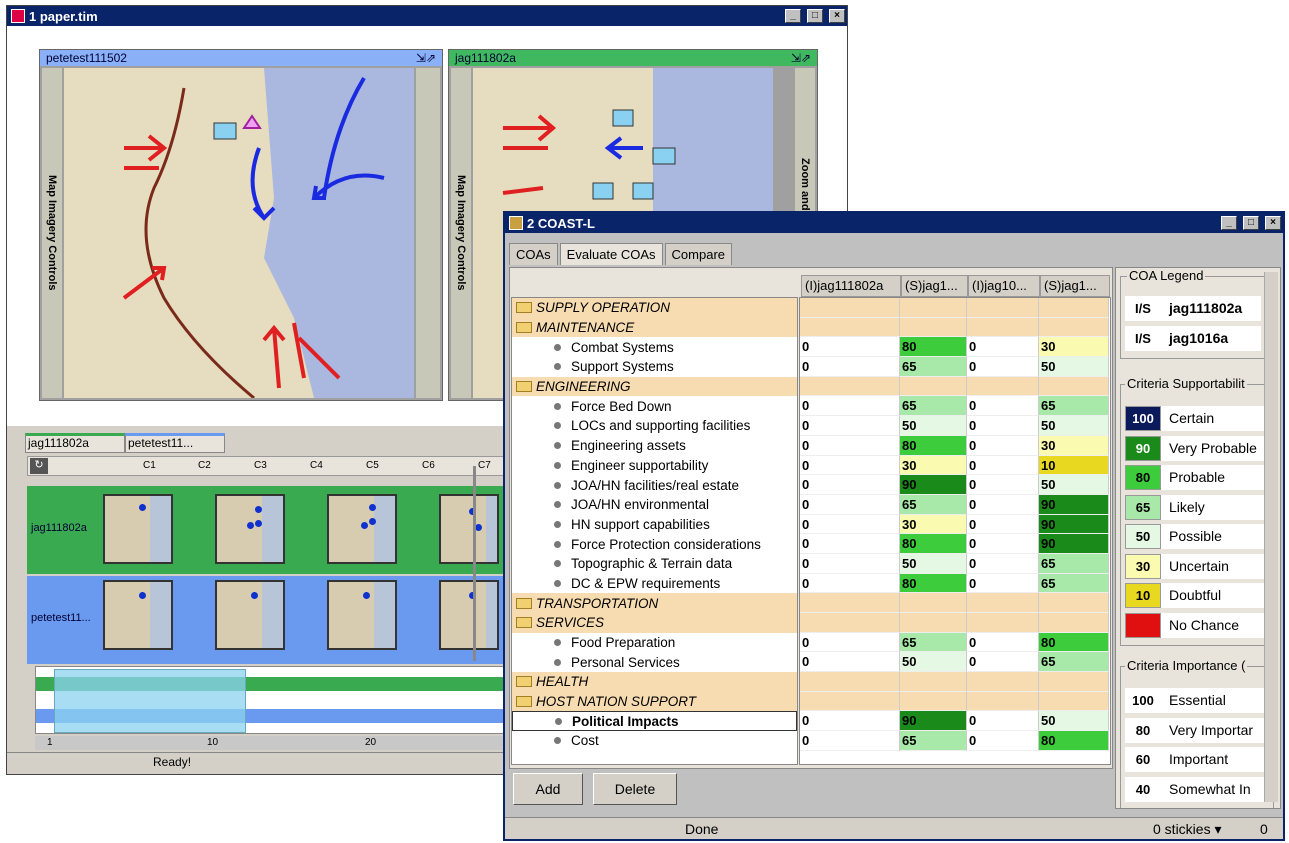 This screenshot has width=1289, height=843. I want to click on map-left-imagery-controls: Map Imagery Controls, so click(52, 233).